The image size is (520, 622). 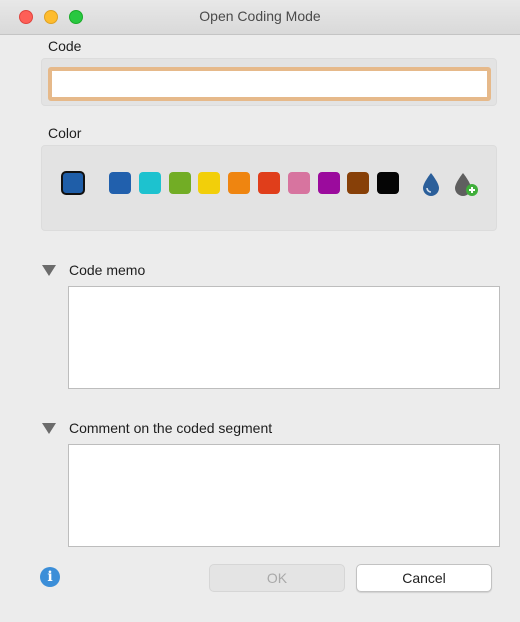 What do you see at coordinates (284, 337) in the screenshot?
I see `code-memo-field` at bounding box center [284, 337].